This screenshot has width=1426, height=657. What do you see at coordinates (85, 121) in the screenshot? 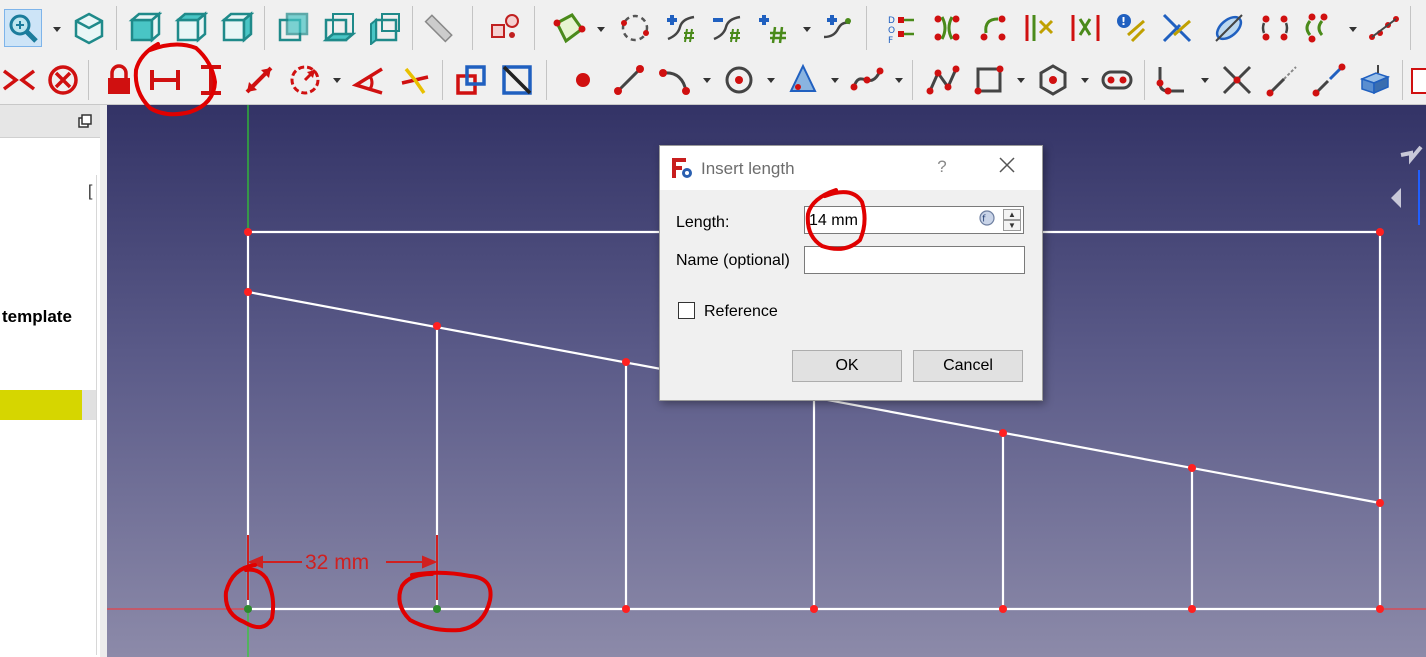
I see `undock-icon` at bounding box center [85, 121].